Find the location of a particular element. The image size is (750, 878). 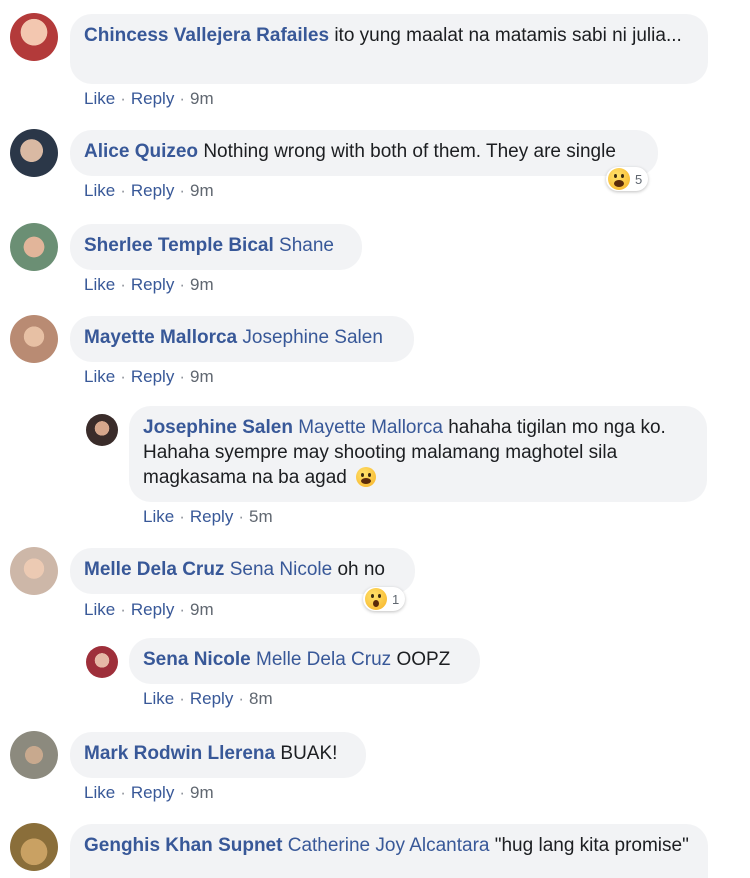

reaction-summary: 5 is located at coordinates (627, 179).